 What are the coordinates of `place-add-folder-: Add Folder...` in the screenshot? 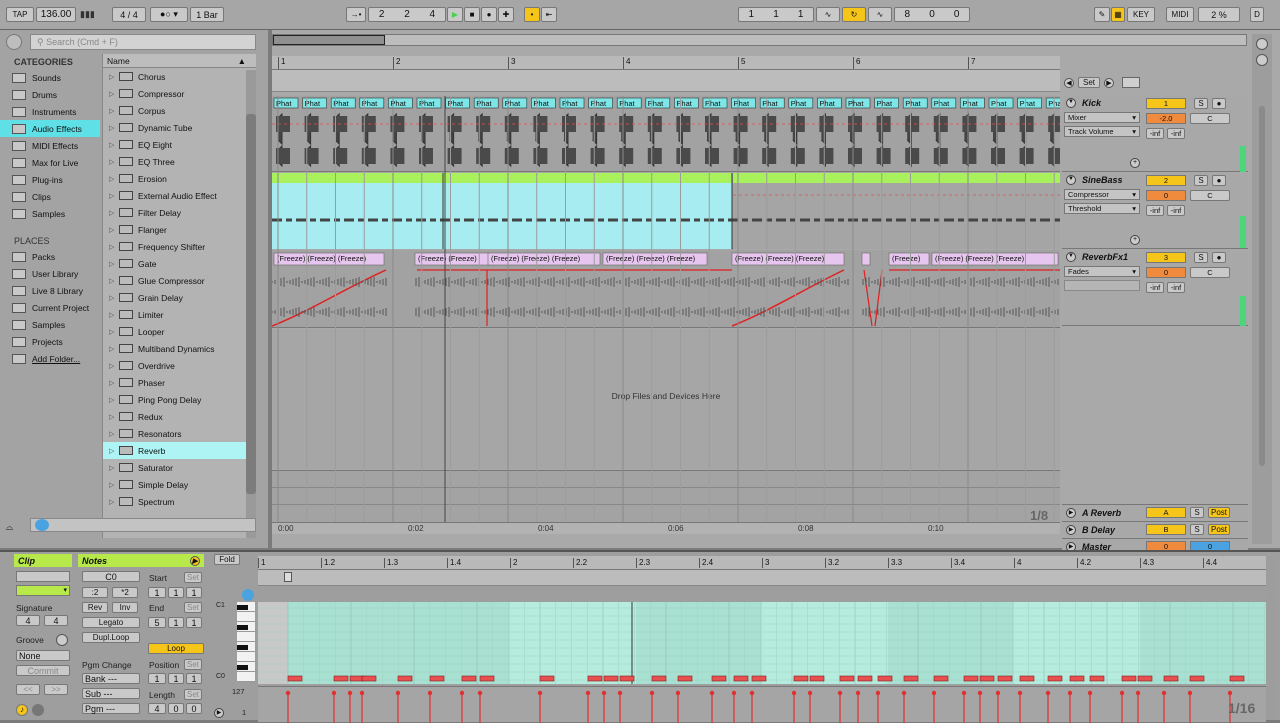 It's located at (50, 358).